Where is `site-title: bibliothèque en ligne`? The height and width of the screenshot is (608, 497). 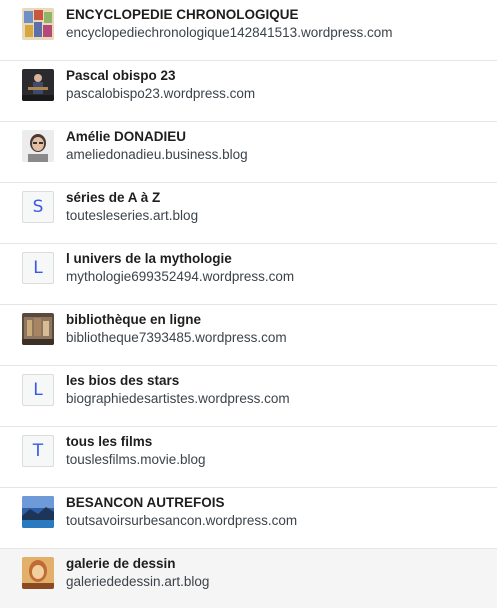
site-title: bibliothèque en ligne is located at coordinates (133, 319).